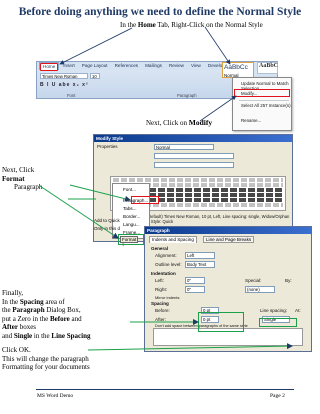 The height and width of the screenshot is (414, 320). Describe the element at coordinates (166, 255) in the screenshot. I see `alignment-label: Alignment:` at that location.